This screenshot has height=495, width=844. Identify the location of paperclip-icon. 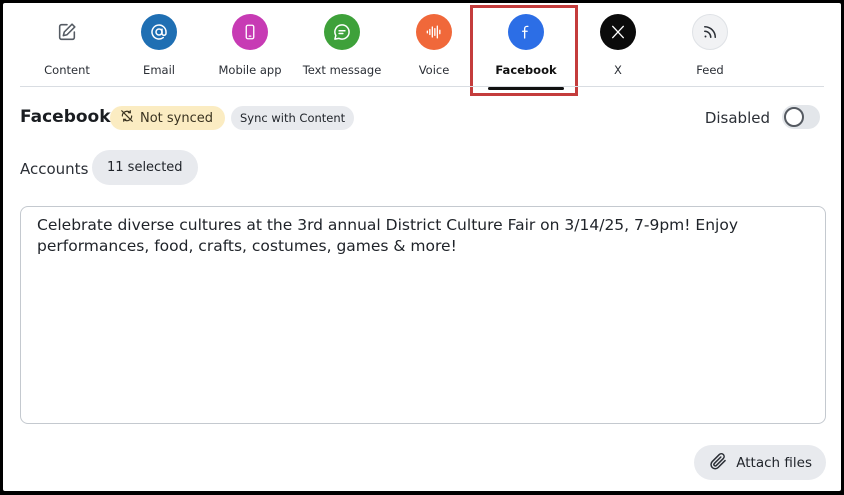
(718, 463).